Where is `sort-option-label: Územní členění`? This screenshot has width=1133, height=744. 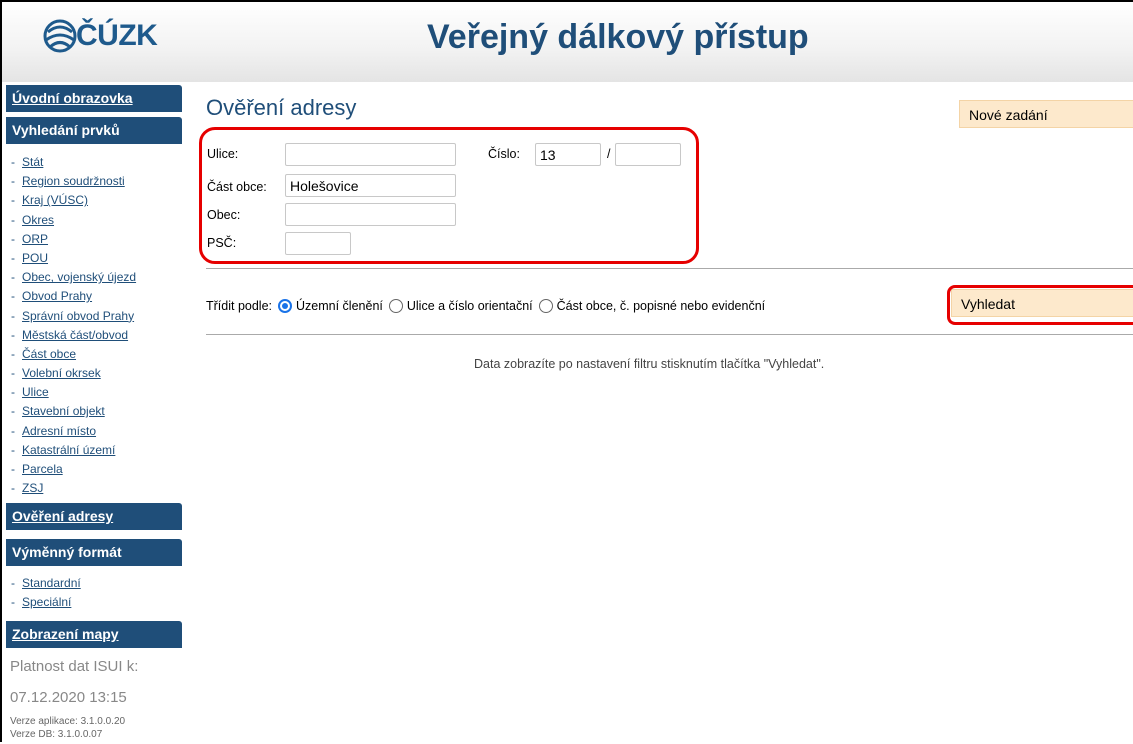
sort-option-label: Územní členění is located at coordinates (339, 306).